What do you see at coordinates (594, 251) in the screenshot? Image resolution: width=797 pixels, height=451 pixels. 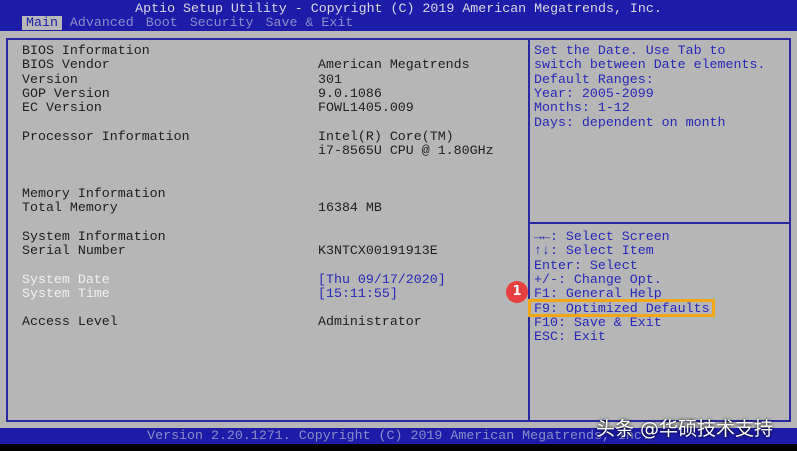 I see `help-key-line: ↑↓: Select Item` at bounding box center [594, 251].